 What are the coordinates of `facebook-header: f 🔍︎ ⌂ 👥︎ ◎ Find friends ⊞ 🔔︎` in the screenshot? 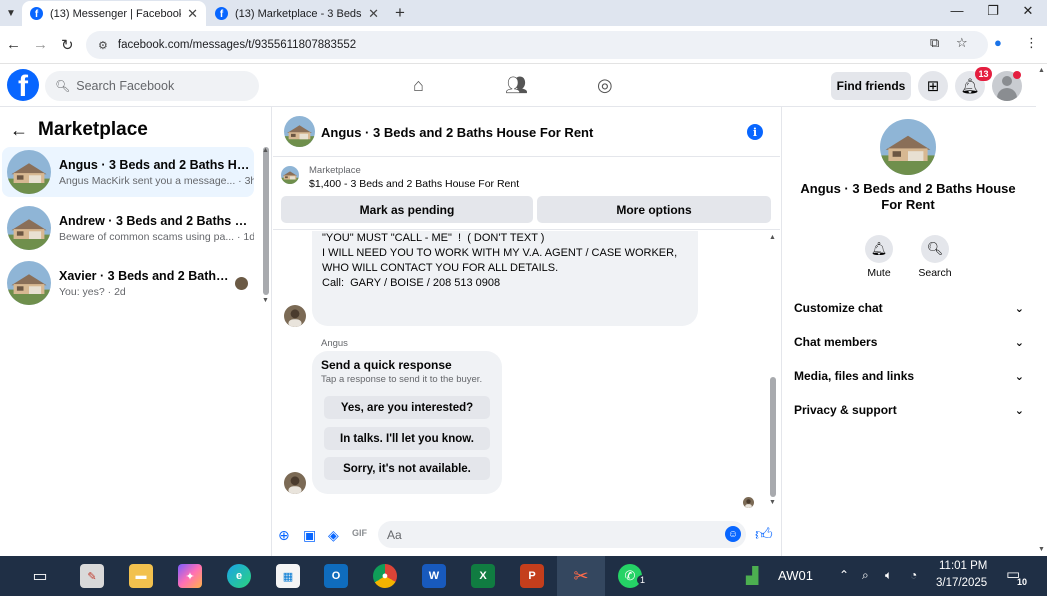 It's located at (518, 85).